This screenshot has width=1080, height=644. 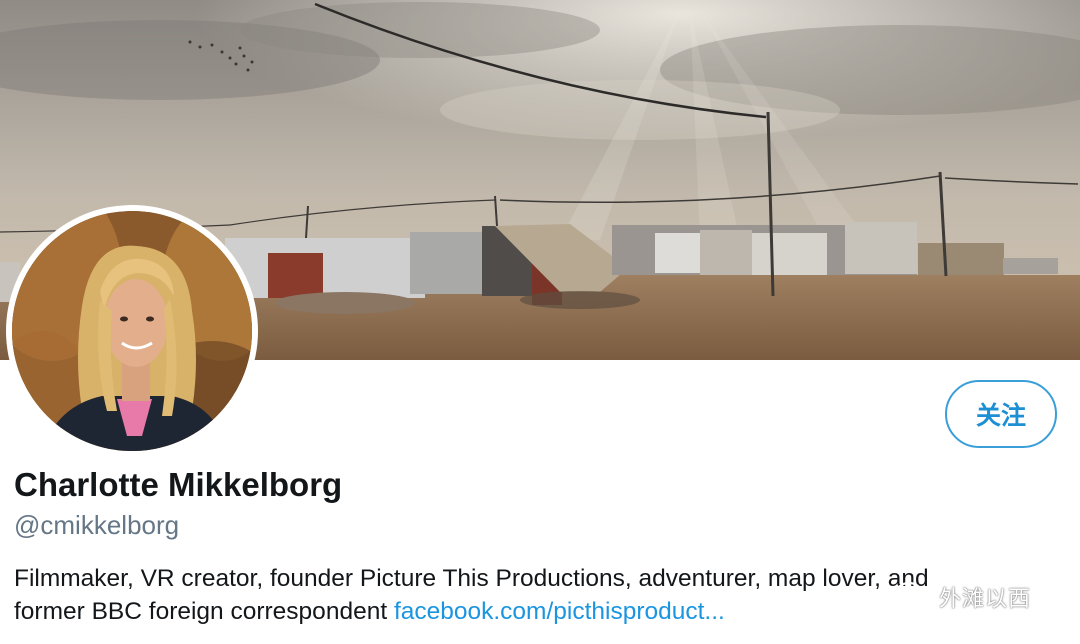 What do you see at coordinates (178, 484) in the screenshot?
I see `profile-display-name: Charlotte Mikkelborg` at bounding box center [178, 484].